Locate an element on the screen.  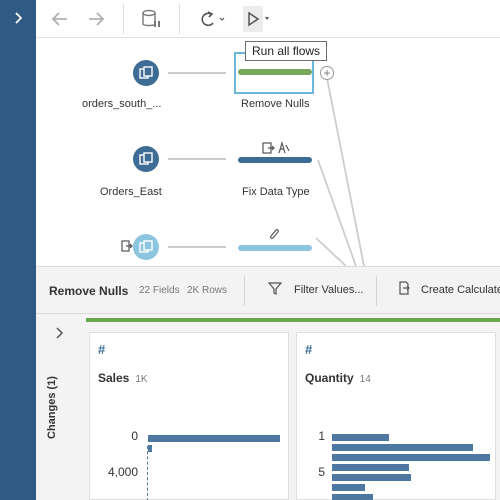
field-card-quantity: # Quantity 14 1 5 is located at coordinates (396, 416).